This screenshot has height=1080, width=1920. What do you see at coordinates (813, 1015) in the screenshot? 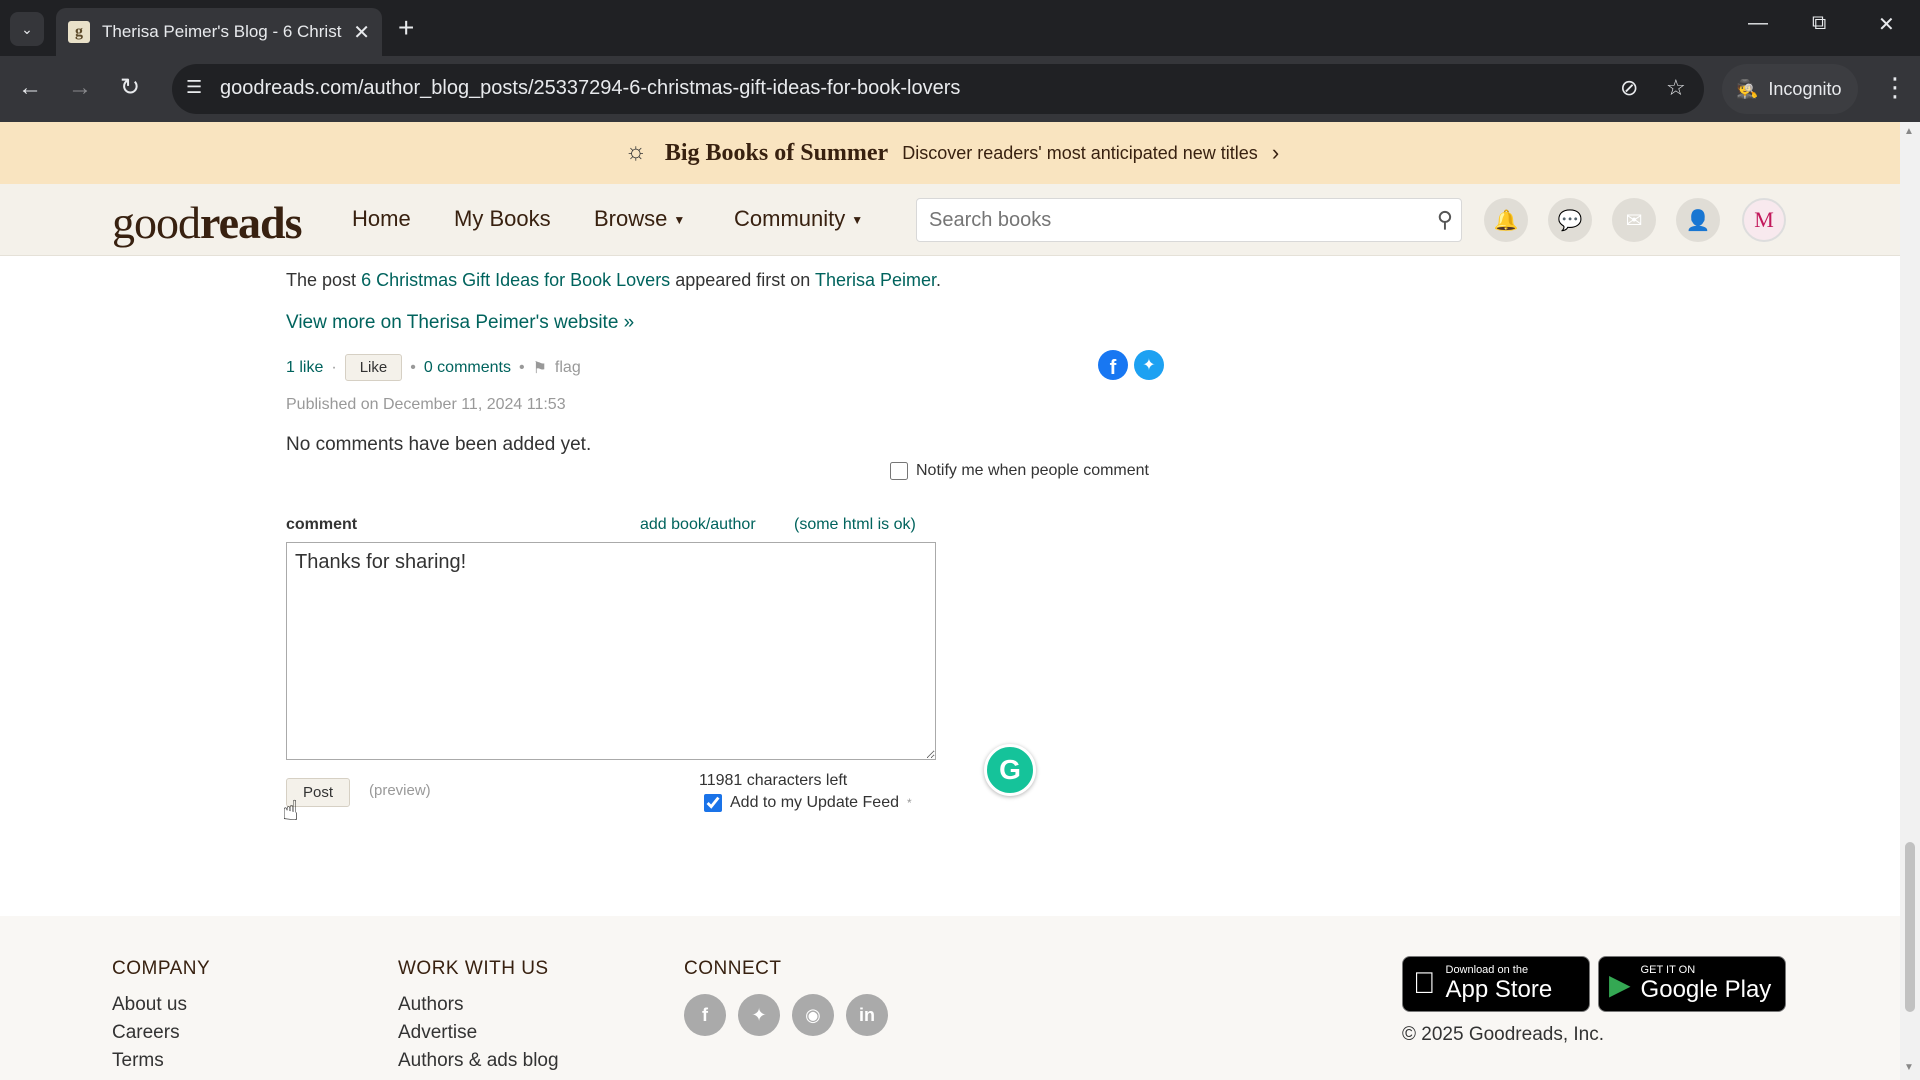
I see `instagram-icon: ◉` at bounding box center [813, 1015].